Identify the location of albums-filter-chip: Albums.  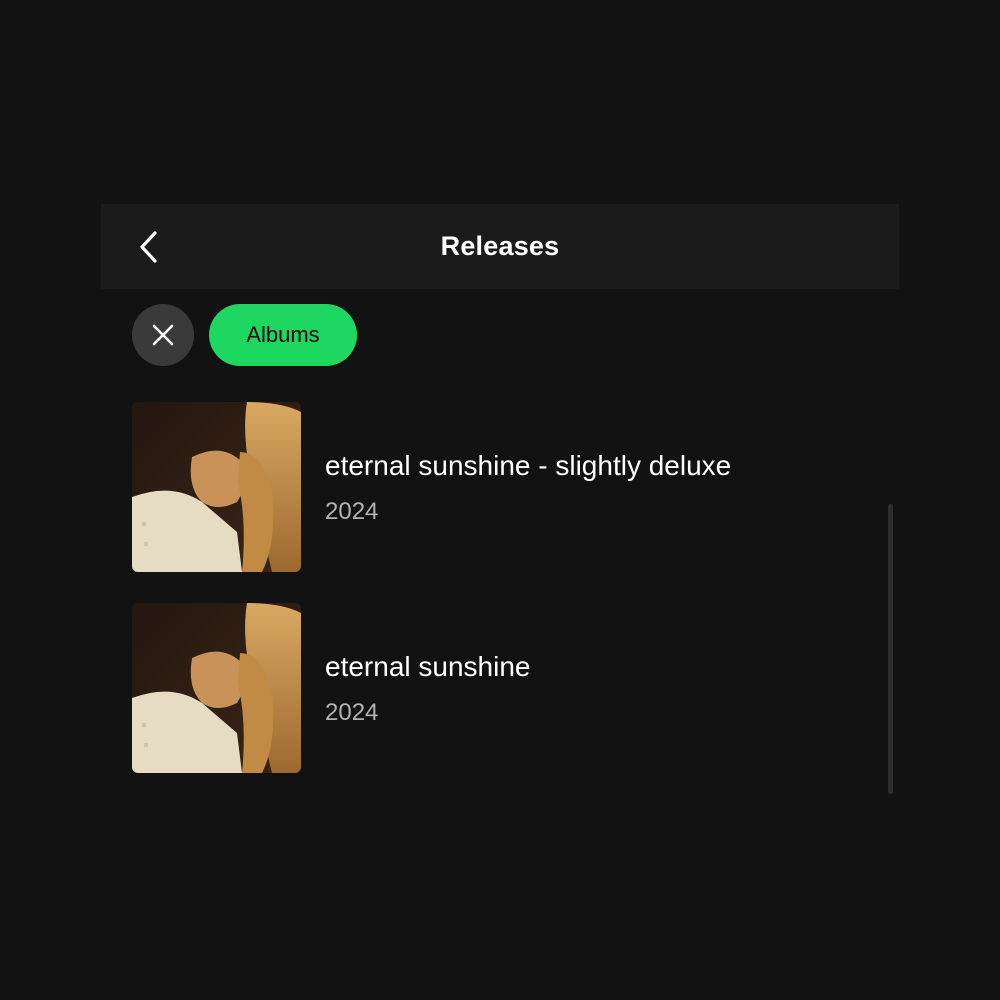
(283, 335).